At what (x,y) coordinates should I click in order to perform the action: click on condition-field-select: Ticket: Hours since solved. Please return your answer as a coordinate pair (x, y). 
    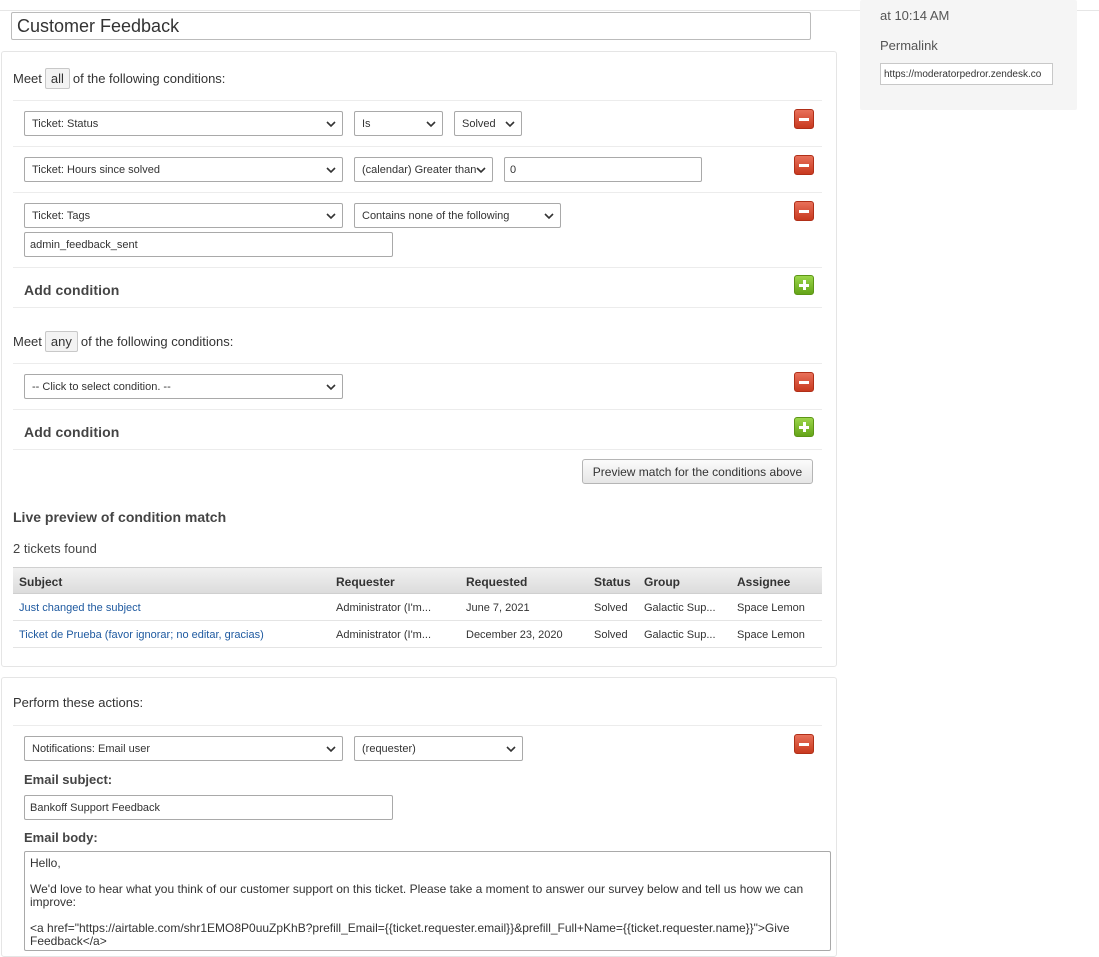
    Looking at the image, I should click on (183, 169).